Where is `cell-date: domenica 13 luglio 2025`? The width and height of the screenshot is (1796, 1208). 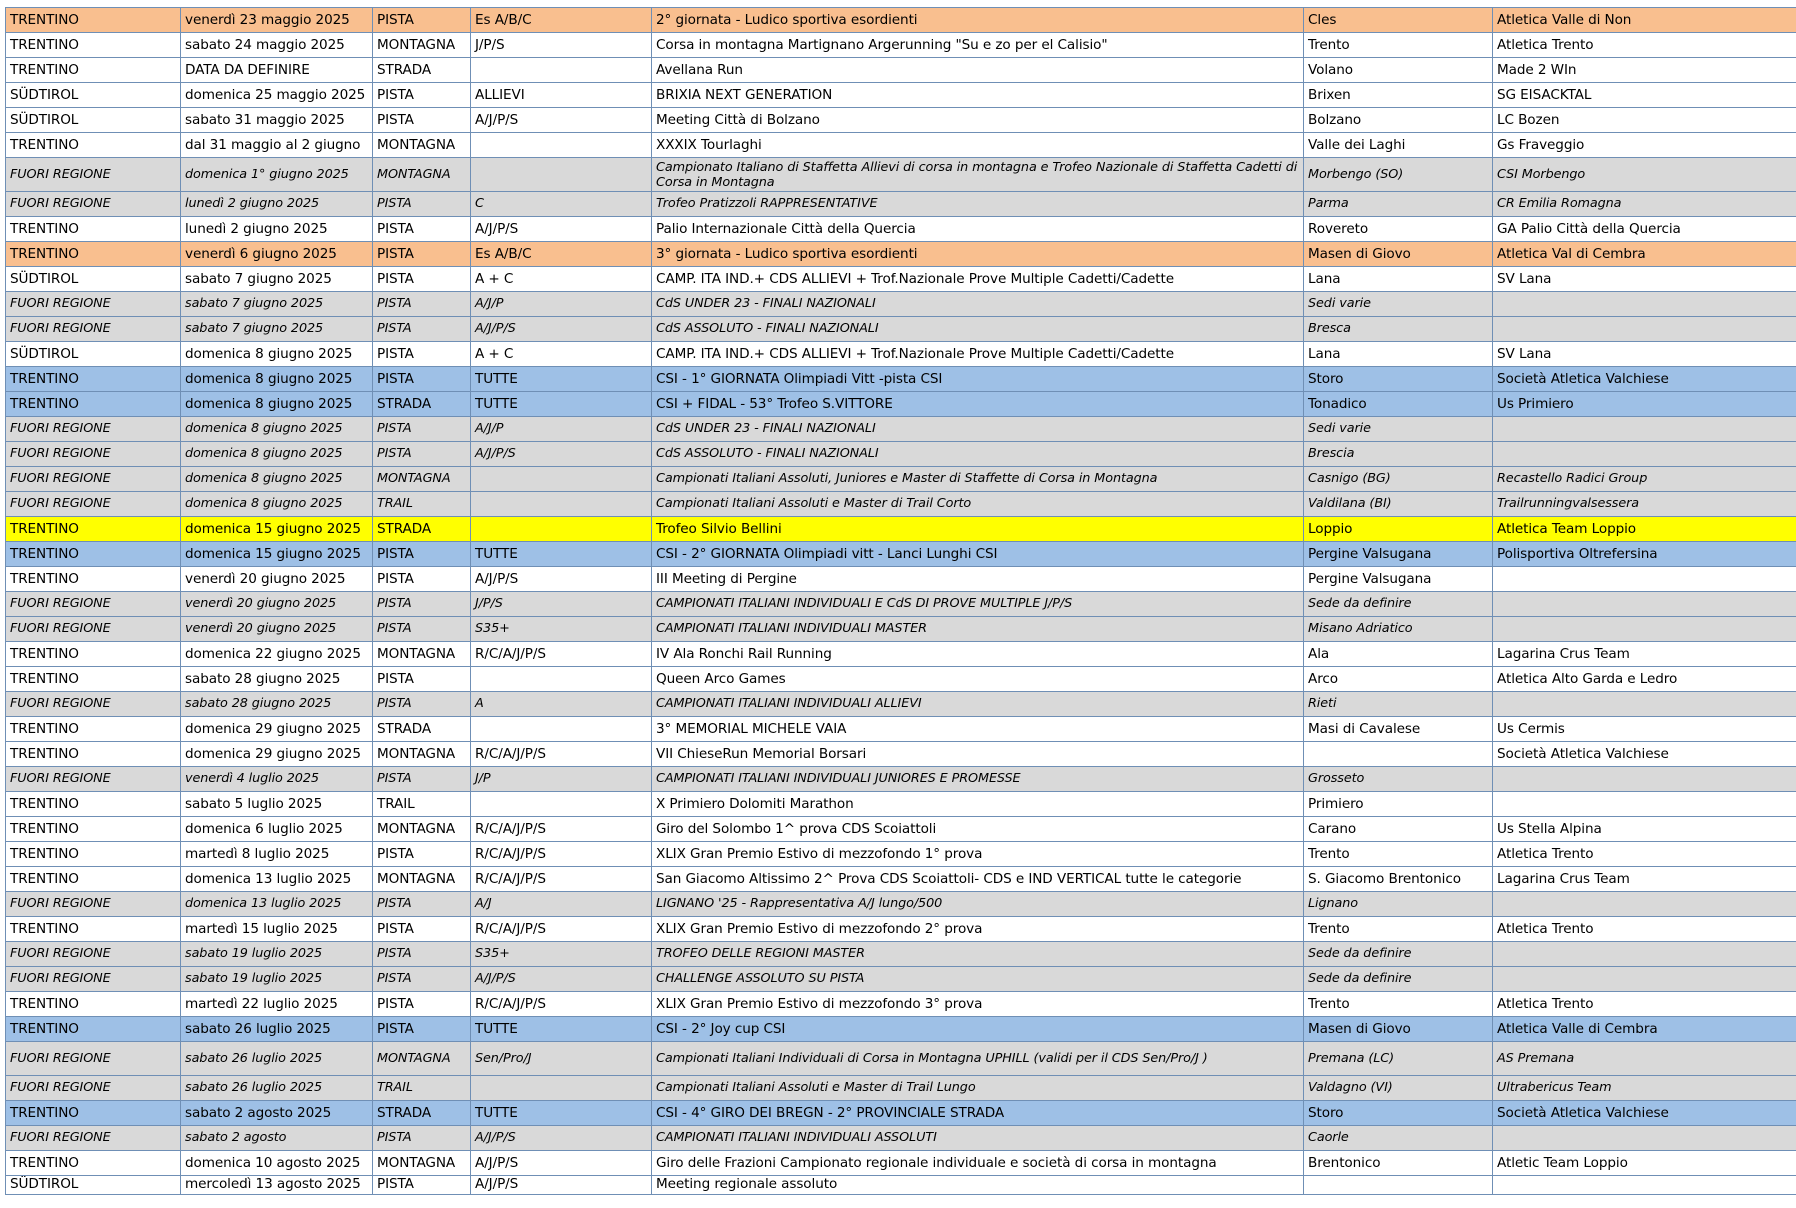 cell-date: domenica 13 luglio 2025 is located at coordinates (276, 904).